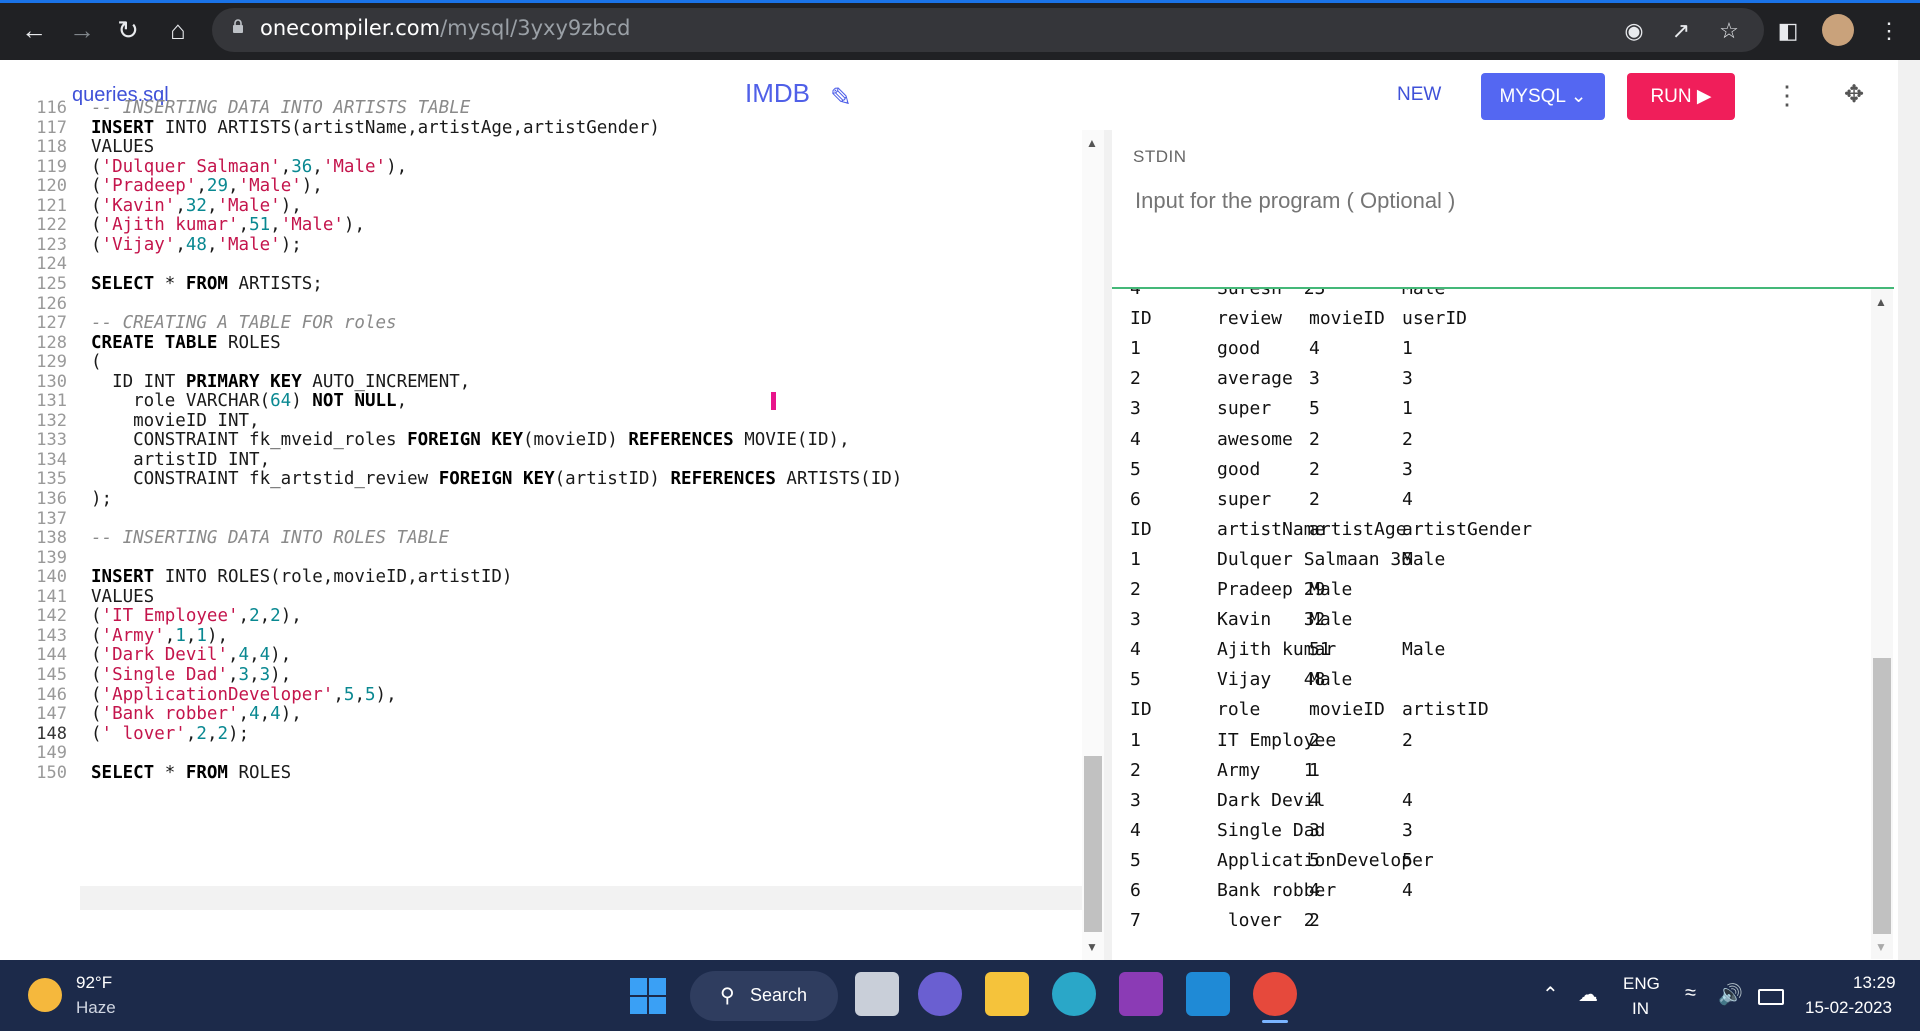 The height and width of the screenshot is (1031, 1920). I want to click on language-select-button: MYSQL ⌄, so click(1543, 96).